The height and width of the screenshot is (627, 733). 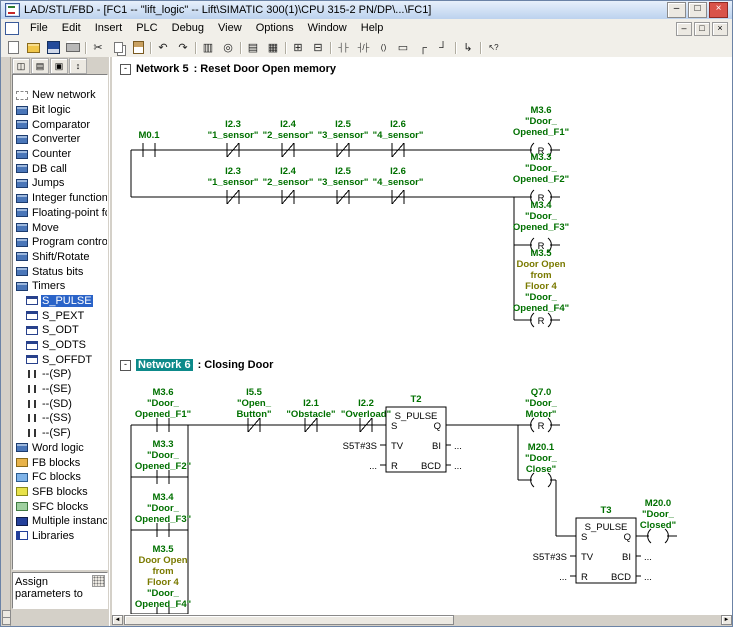 What do you see at coordinates (60, 462) in the screenshot?
I see `tree-item: FB blocks` at bounding box center [60, 462].